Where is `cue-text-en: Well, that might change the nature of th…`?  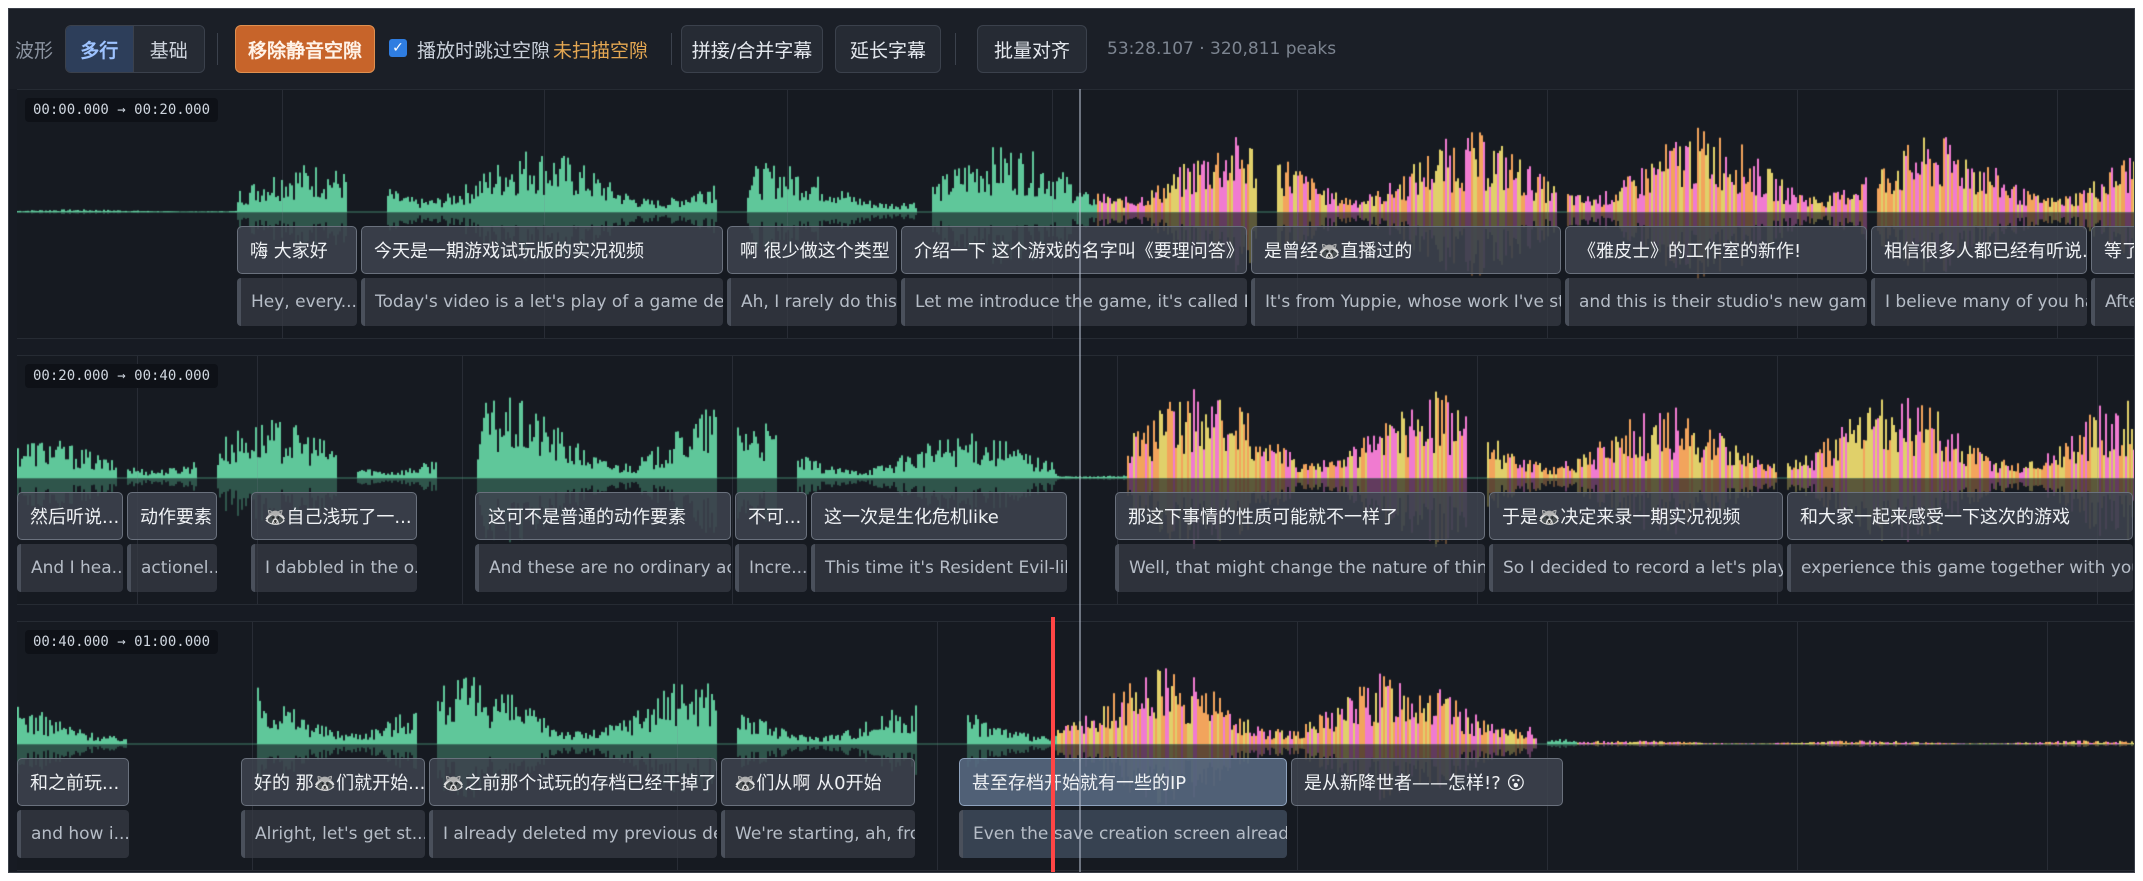 cue-text-en: Well, that might change the nature of th… is located at coordinates (1300, 568).